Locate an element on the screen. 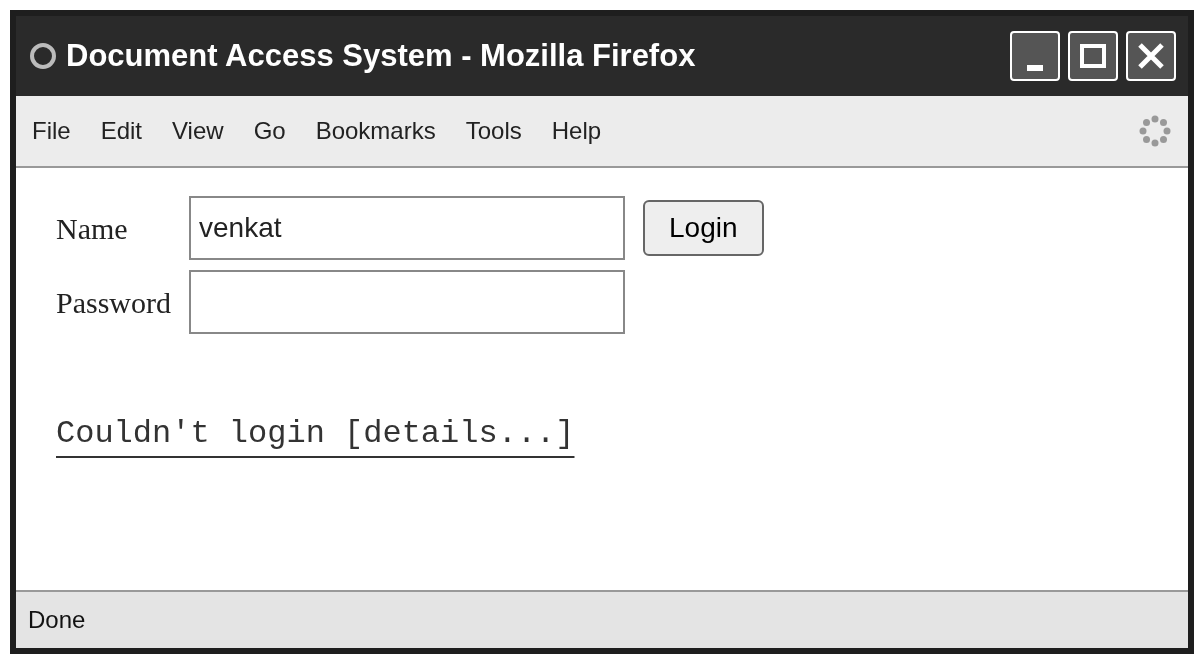 The image size is (1204, 664). menu-item: Edit is located at coordinates (121, 131).